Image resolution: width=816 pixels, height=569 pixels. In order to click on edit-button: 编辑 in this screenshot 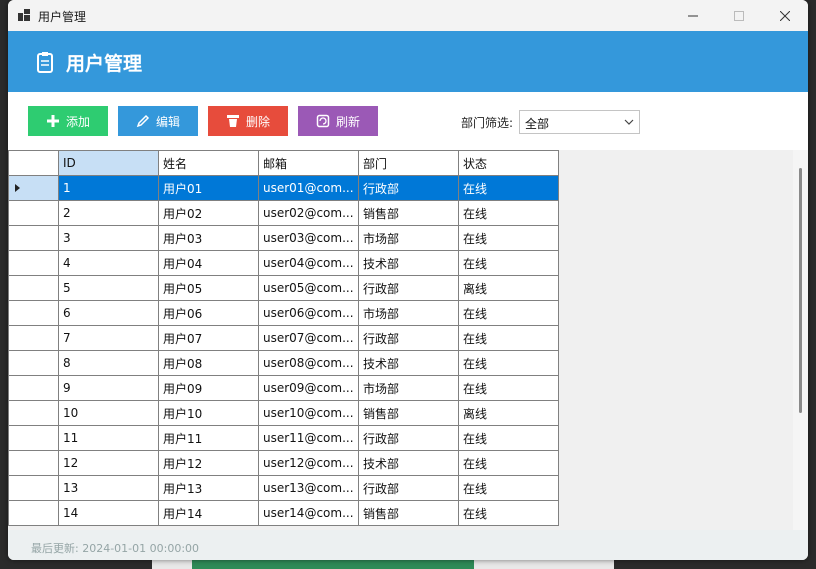, I will do `click(158, 121)`.